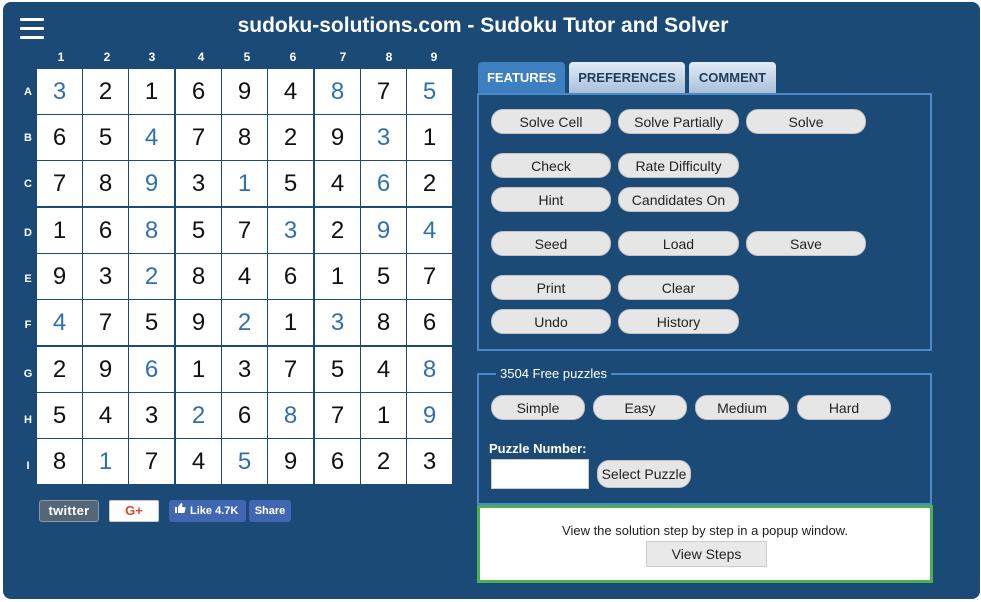  I want to click on solve-button: Solve, so click(806, 121).